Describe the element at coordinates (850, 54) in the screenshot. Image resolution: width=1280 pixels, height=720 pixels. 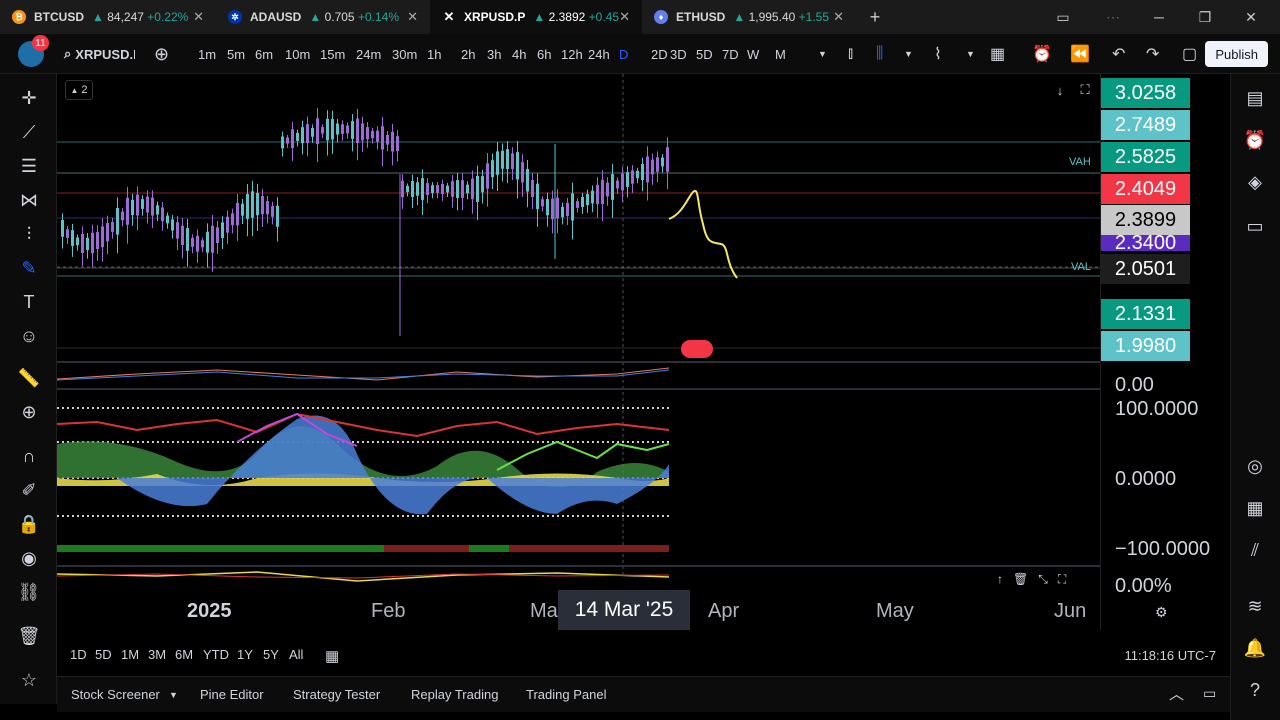
I see `candles-icon: ⫾` at that location.